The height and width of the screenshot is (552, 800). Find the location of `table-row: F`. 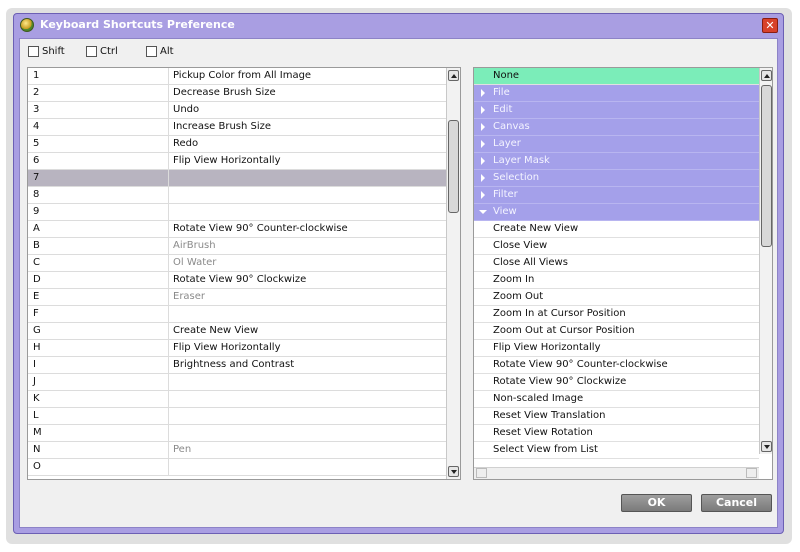

table-row: F is located at coordinates (237, 314).